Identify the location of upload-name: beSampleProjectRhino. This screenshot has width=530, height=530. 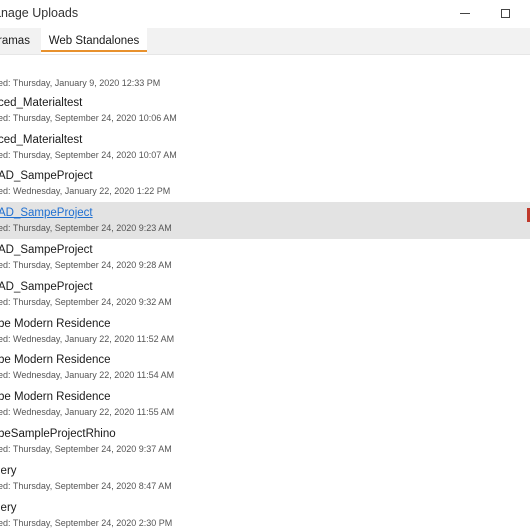
(58, 433).